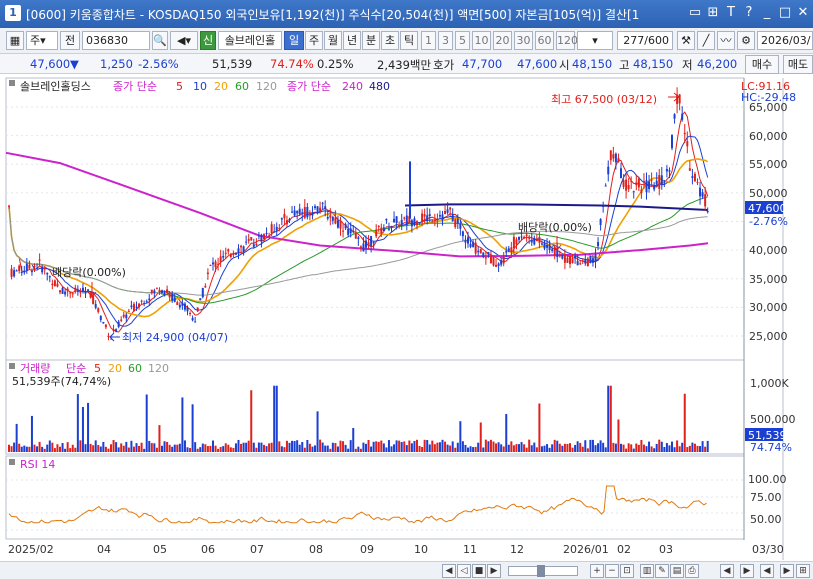  Describe the element at coordinates (746, 40) in the screenshot. I see `settings-icon: ⚙` at that location.